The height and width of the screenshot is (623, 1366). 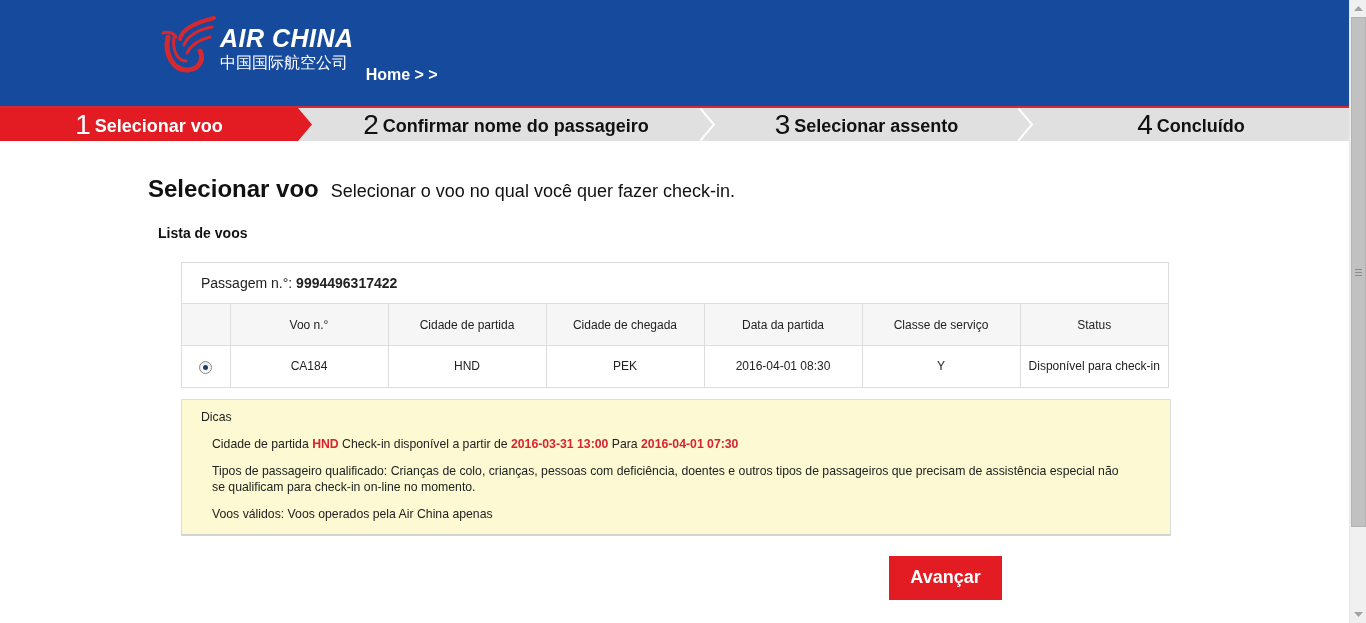 I want to click on section-title: Lista de voos, so click(x=203, y=233).